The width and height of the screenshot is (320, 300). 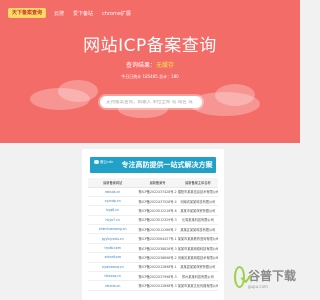 I want to click on table-row: hcyo7.cn 豫ICP备2023012329号-3 元宵某某科技有限公司, so click(x=153, y=220).